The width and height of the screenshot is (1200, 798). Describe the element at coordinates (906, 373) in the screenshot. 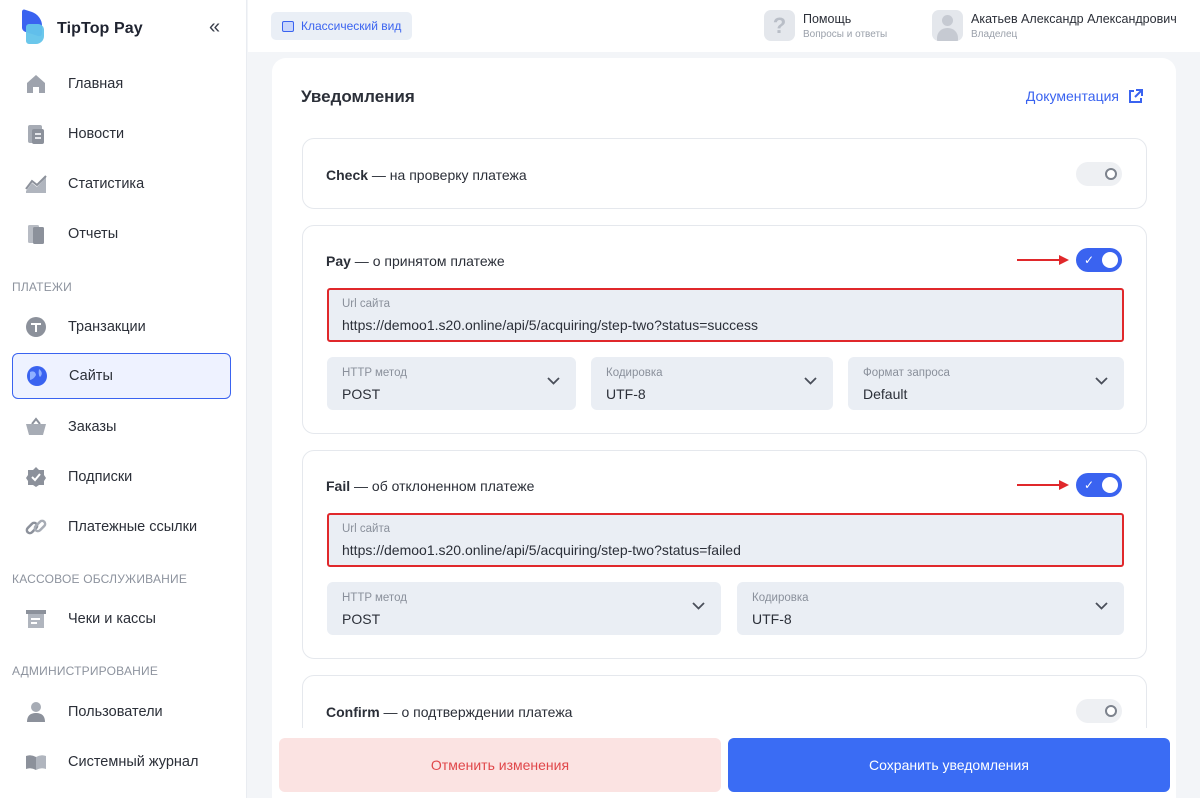

I see `field-label: Формат запроса` at that location.